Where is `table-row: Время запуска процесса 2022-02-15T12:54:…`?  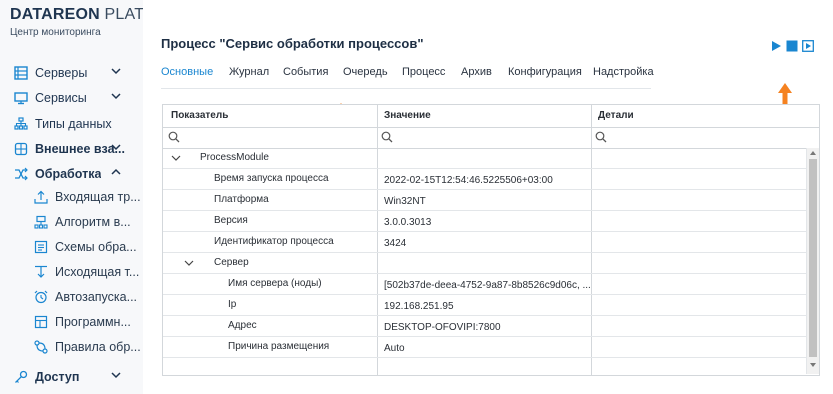 table-row: Время запуска процесса 2022-02-15T12:54:… is located at coordinates (484, 179).